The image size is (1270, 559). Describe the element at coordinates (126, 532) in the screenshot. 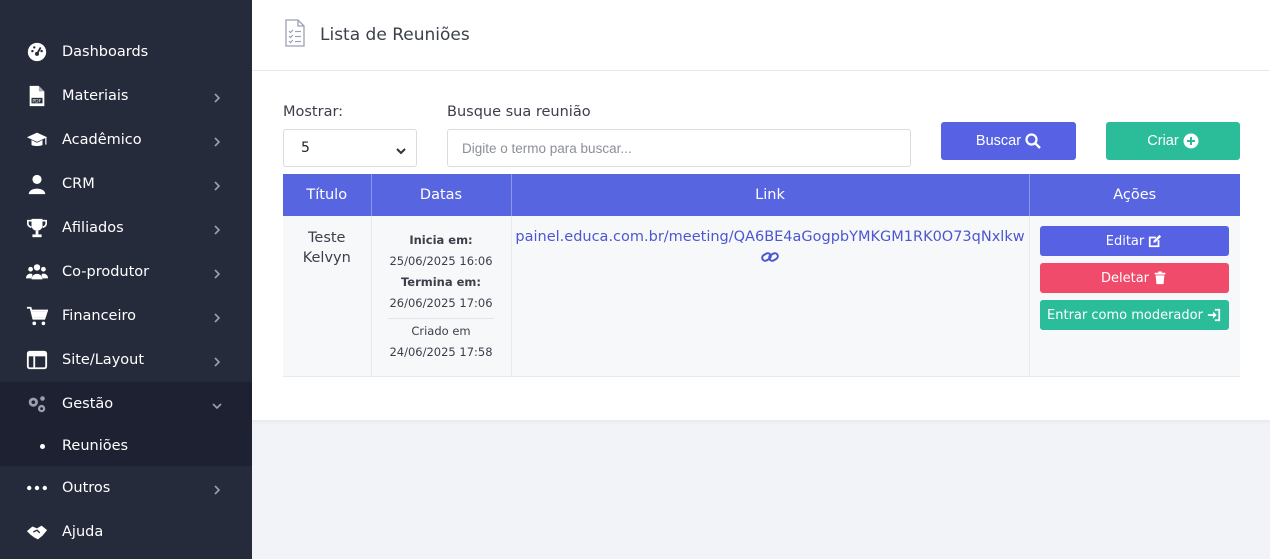

I see `sidebar-item-ajuda: Ajuda` at that location.